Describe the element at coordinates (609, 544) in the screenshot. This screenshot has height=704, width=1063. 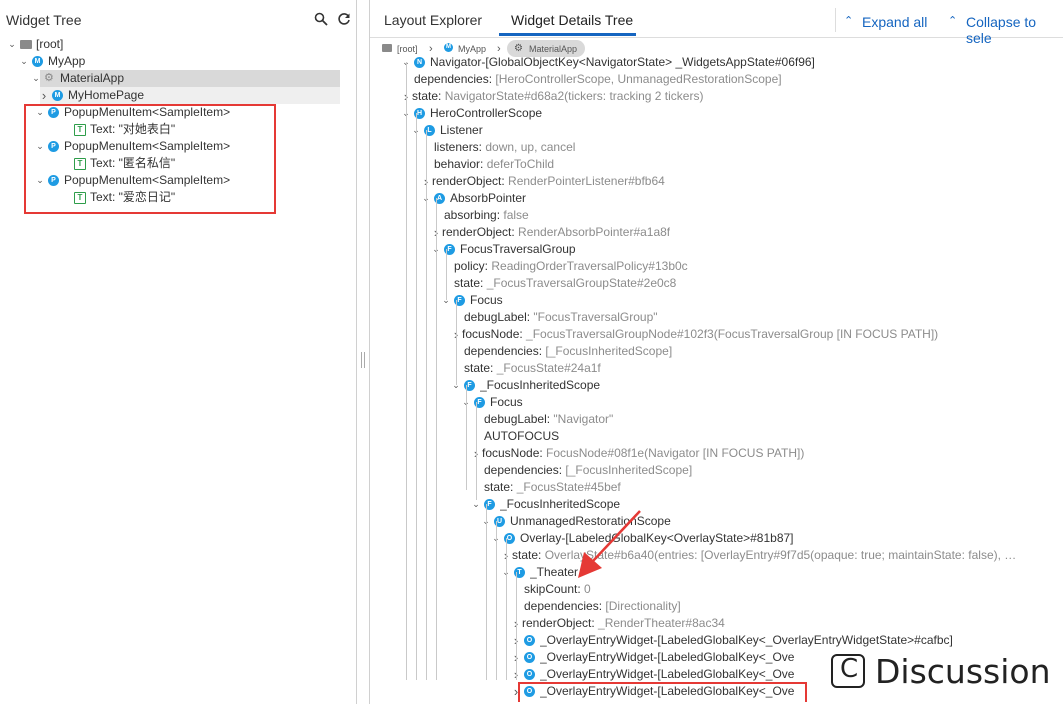
I see `annotation-arrow` at that location.